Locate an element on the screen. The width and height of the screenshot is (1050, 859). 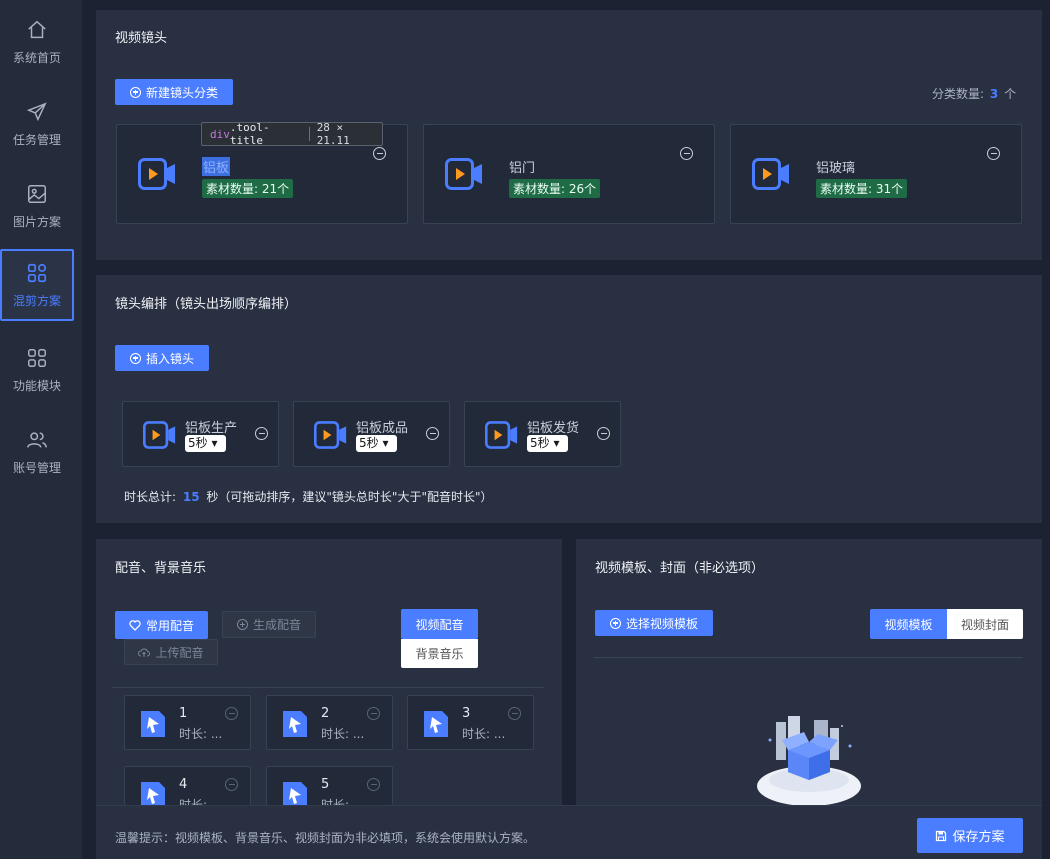
apps-icon is located at coordinates (37, 357).